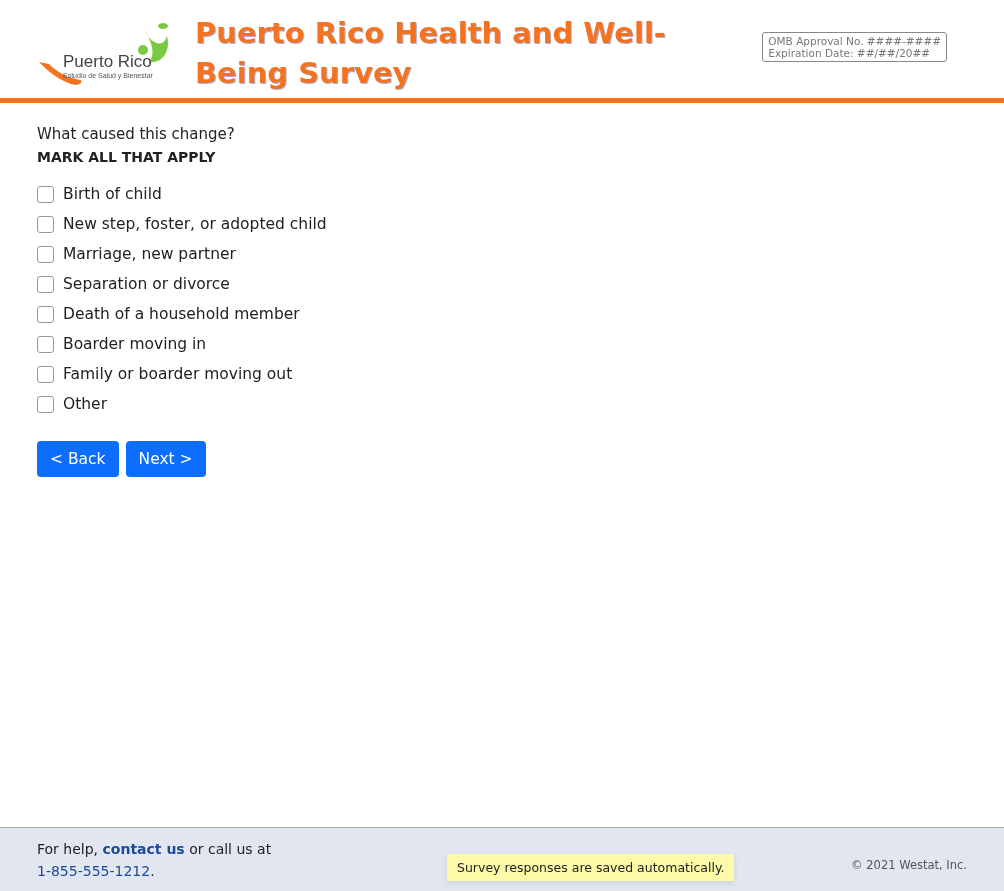 Image resolution: width=1004 pixels, height=891 pixels. I want to click on option-label: Separation or divorce, so click(146, 284).